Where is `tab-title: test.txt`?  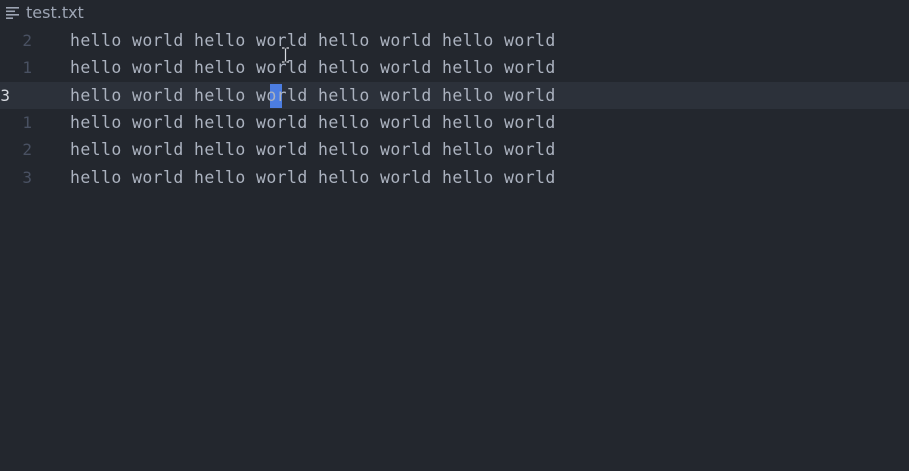 tab-title: test.txt is located at coordinates (55, 13).